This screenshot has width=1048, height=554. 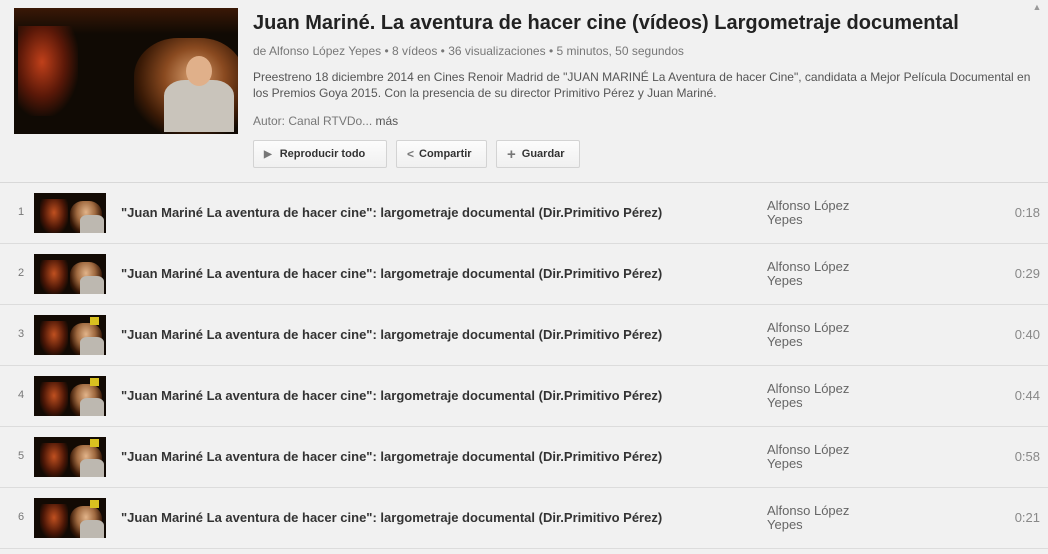 I want to click on share-label: Compartir, so click(x=445, y=154).